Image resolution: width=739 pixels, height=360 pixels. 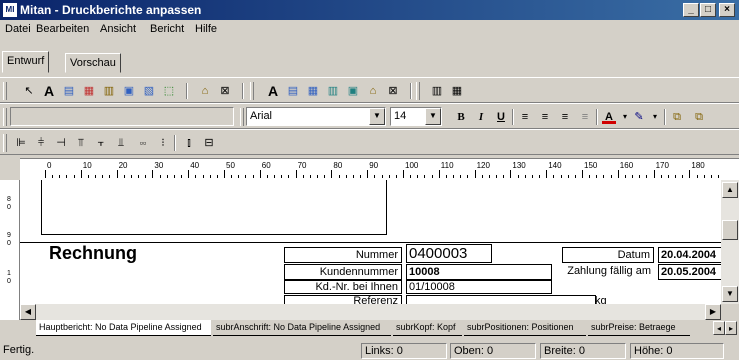 What do you see at coordinates (81, 143) in the screenshot?
I see `align-tops-icon: ⫪` at bounding box center [81, 143].